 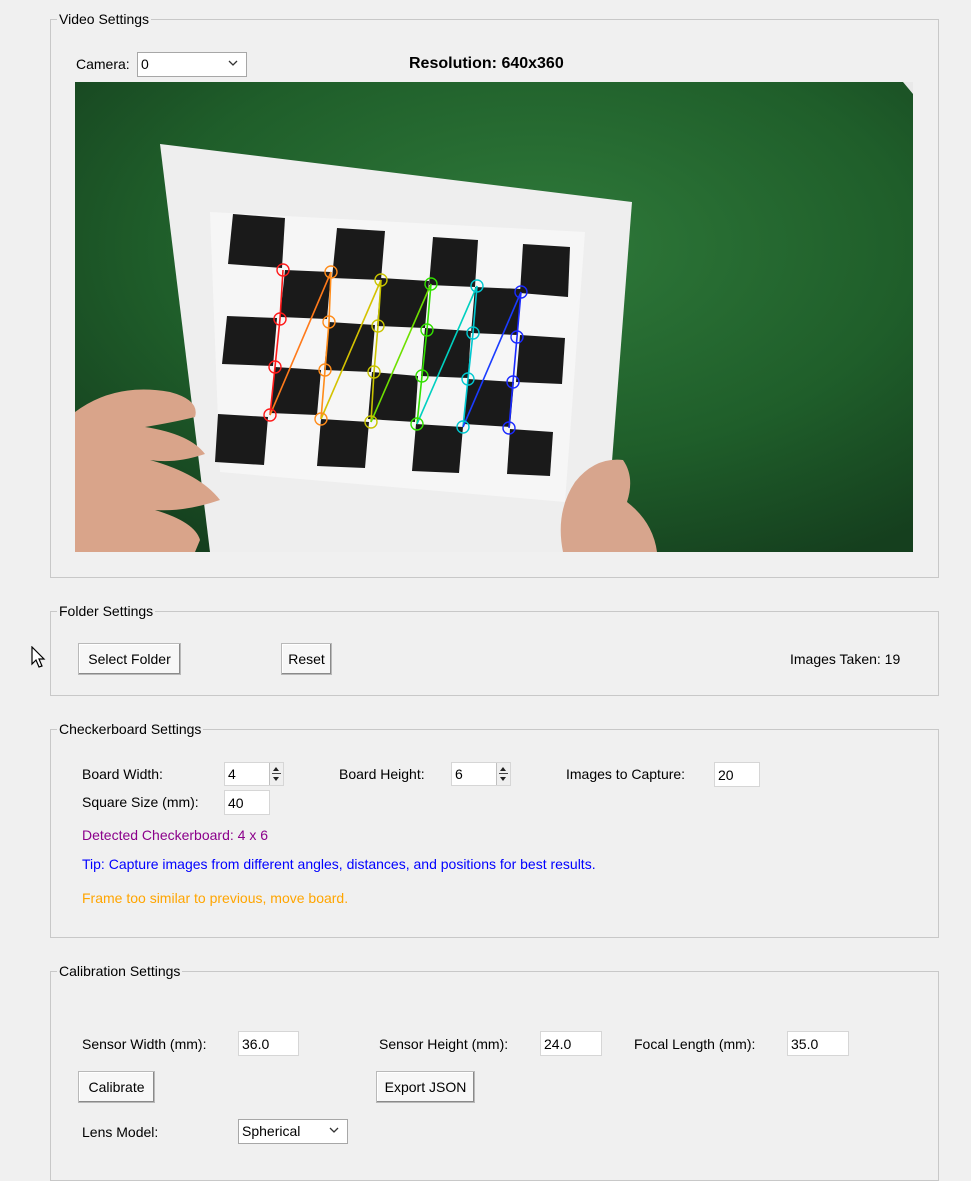 What do you see at coordinates (486, 63) in the screenshot?
I see `resolution-label: Resolution: 640x360` at bounding box center [486, 63].